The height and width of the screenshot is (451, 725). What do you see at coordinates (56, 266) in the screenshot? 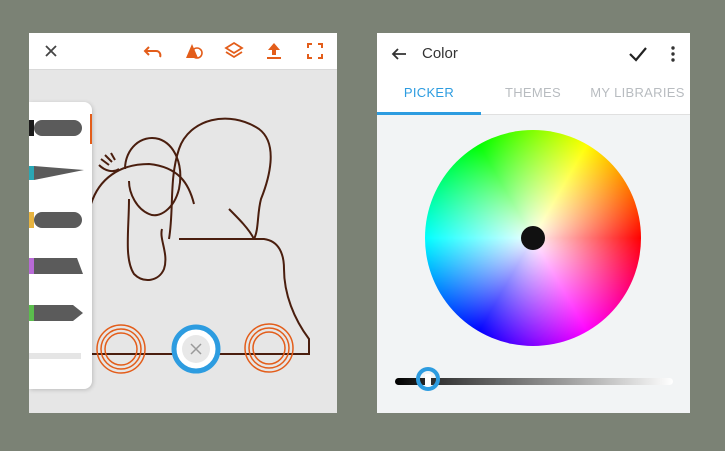
I see `brush-chisel` at bounding box center [56, 266].